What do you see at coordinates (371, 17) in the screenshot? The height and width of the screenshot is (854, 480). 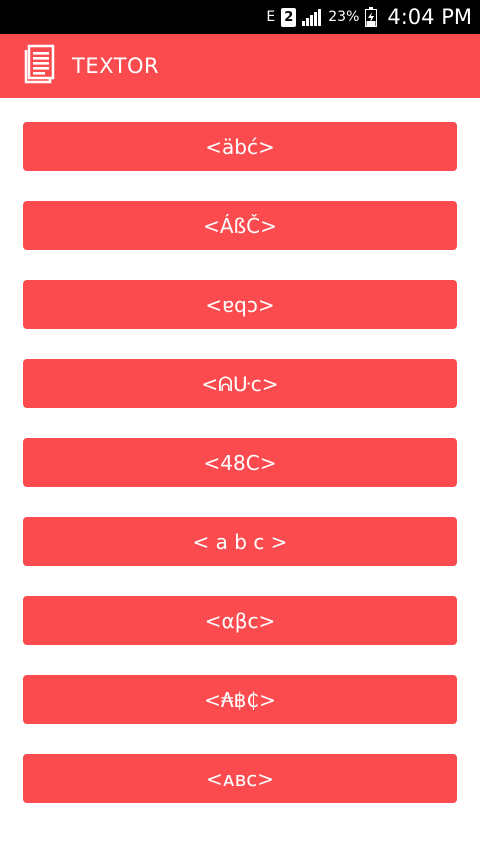 I see `battery-icon` at bounding box center [371, 17].